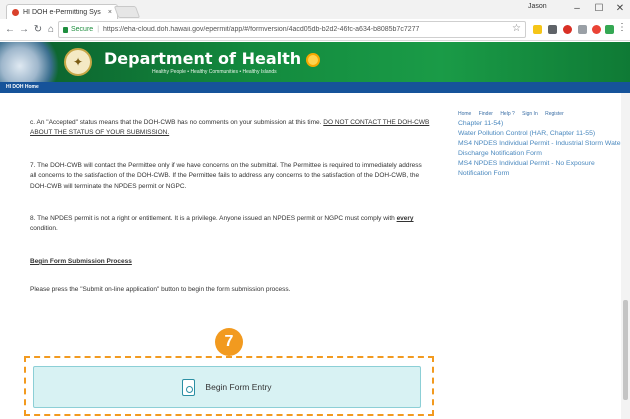 The height and width of the screenshot is (419, 630). Describe the element at coordinates (537, 6) in the screenshot. I see `window-user-name: Jason` at that location.